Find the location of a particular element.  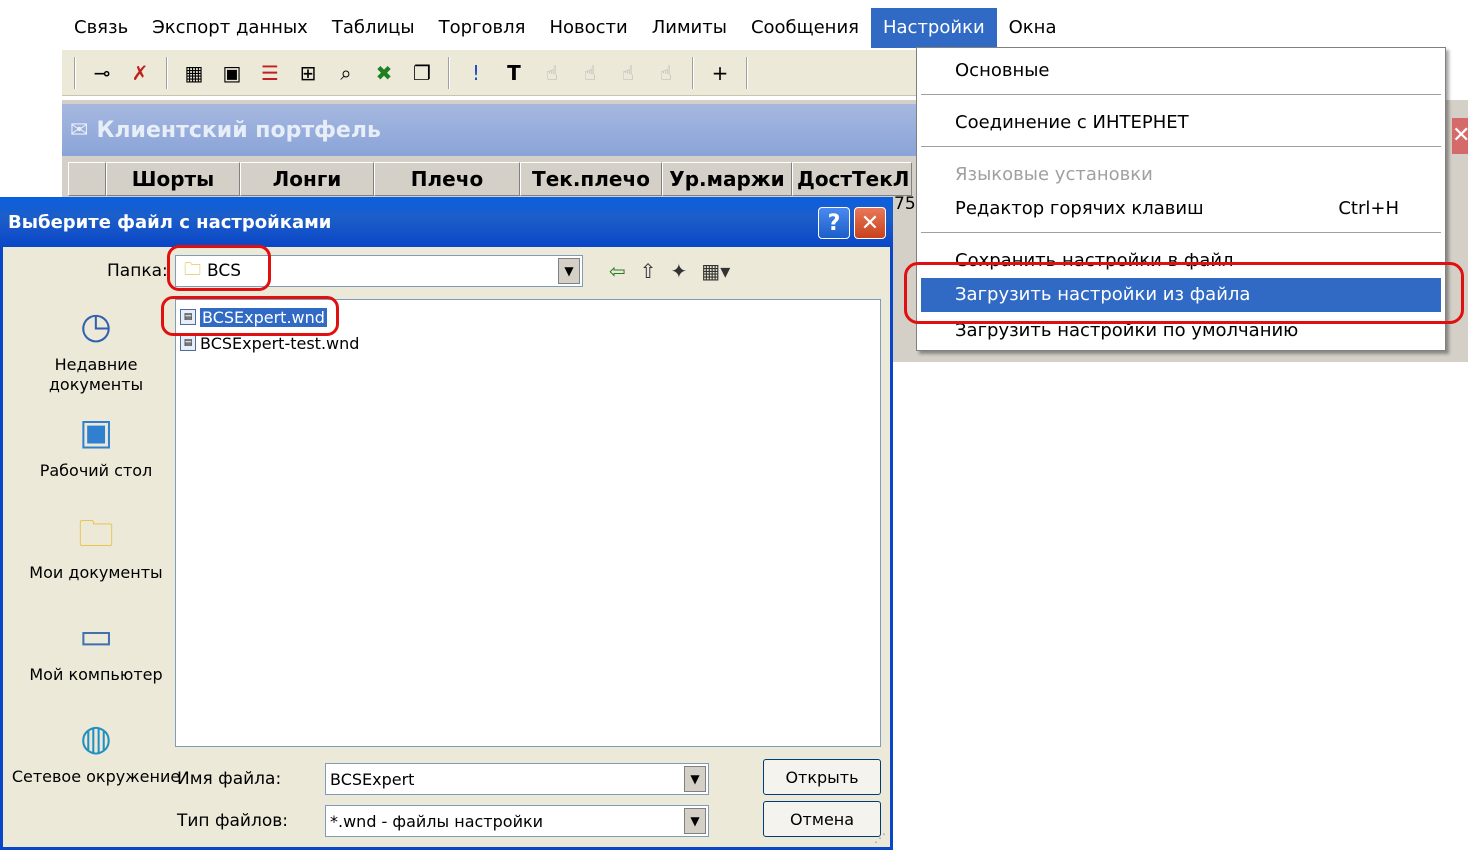

dialog-title: Выберите файл с настройками is located at coordinates (170, 222).